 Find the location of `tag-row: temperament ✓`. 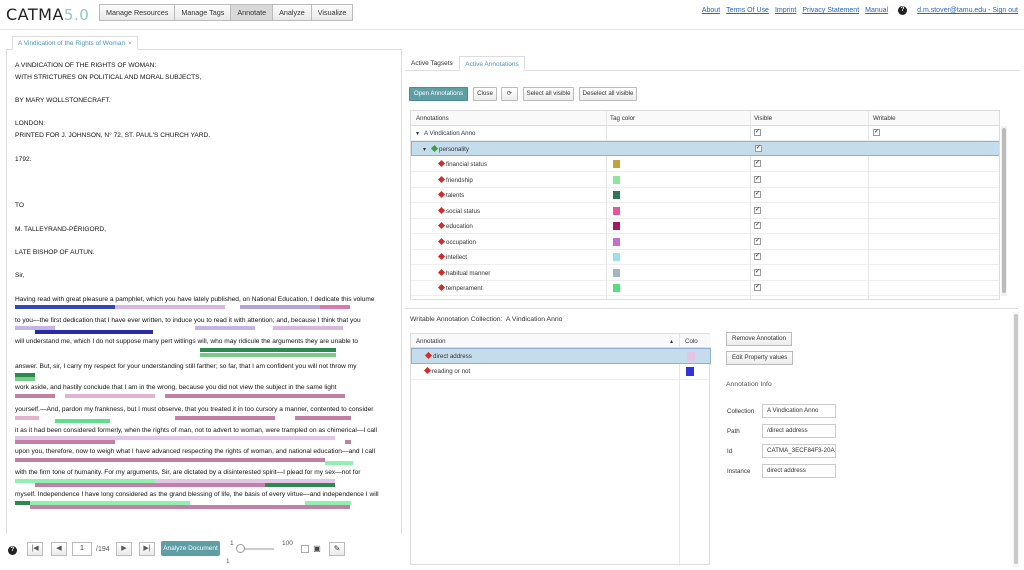

tag-row: temperament ✓ is located at coordinates (705, 289).